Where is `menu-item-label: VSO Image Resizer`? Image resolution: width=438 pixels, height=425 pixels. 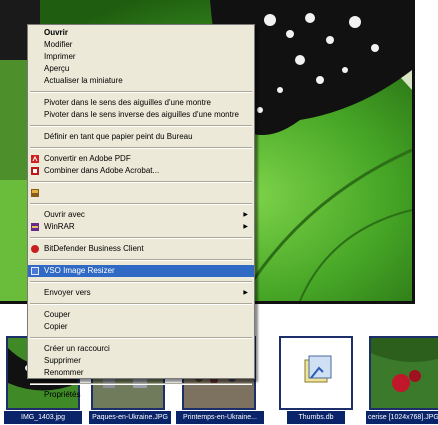
menu-item-label: VSO Image Resizer is located at coordinates (79, 270).